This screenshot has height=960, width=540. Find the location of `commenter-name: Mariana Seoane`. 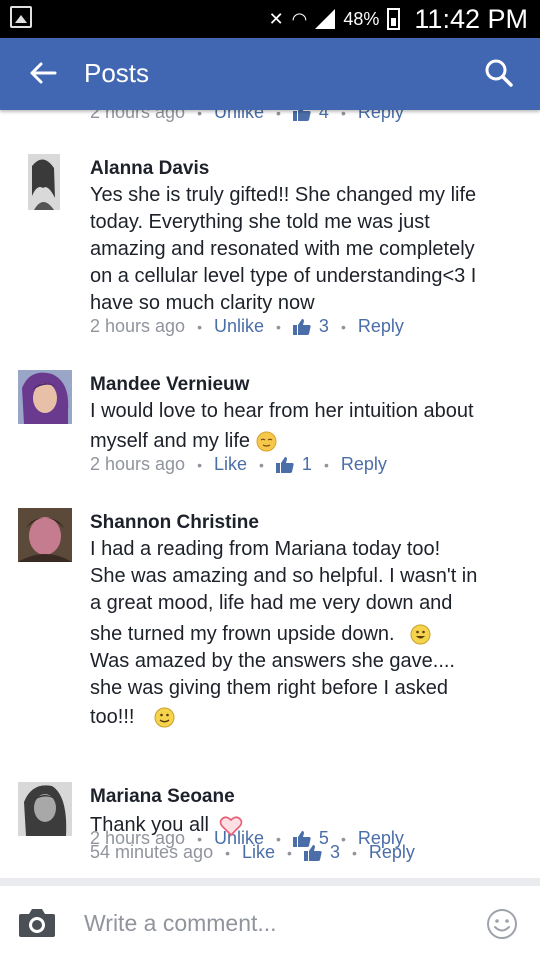

commenter-name: Mariana Seoane is located at coordinates (162, 797).